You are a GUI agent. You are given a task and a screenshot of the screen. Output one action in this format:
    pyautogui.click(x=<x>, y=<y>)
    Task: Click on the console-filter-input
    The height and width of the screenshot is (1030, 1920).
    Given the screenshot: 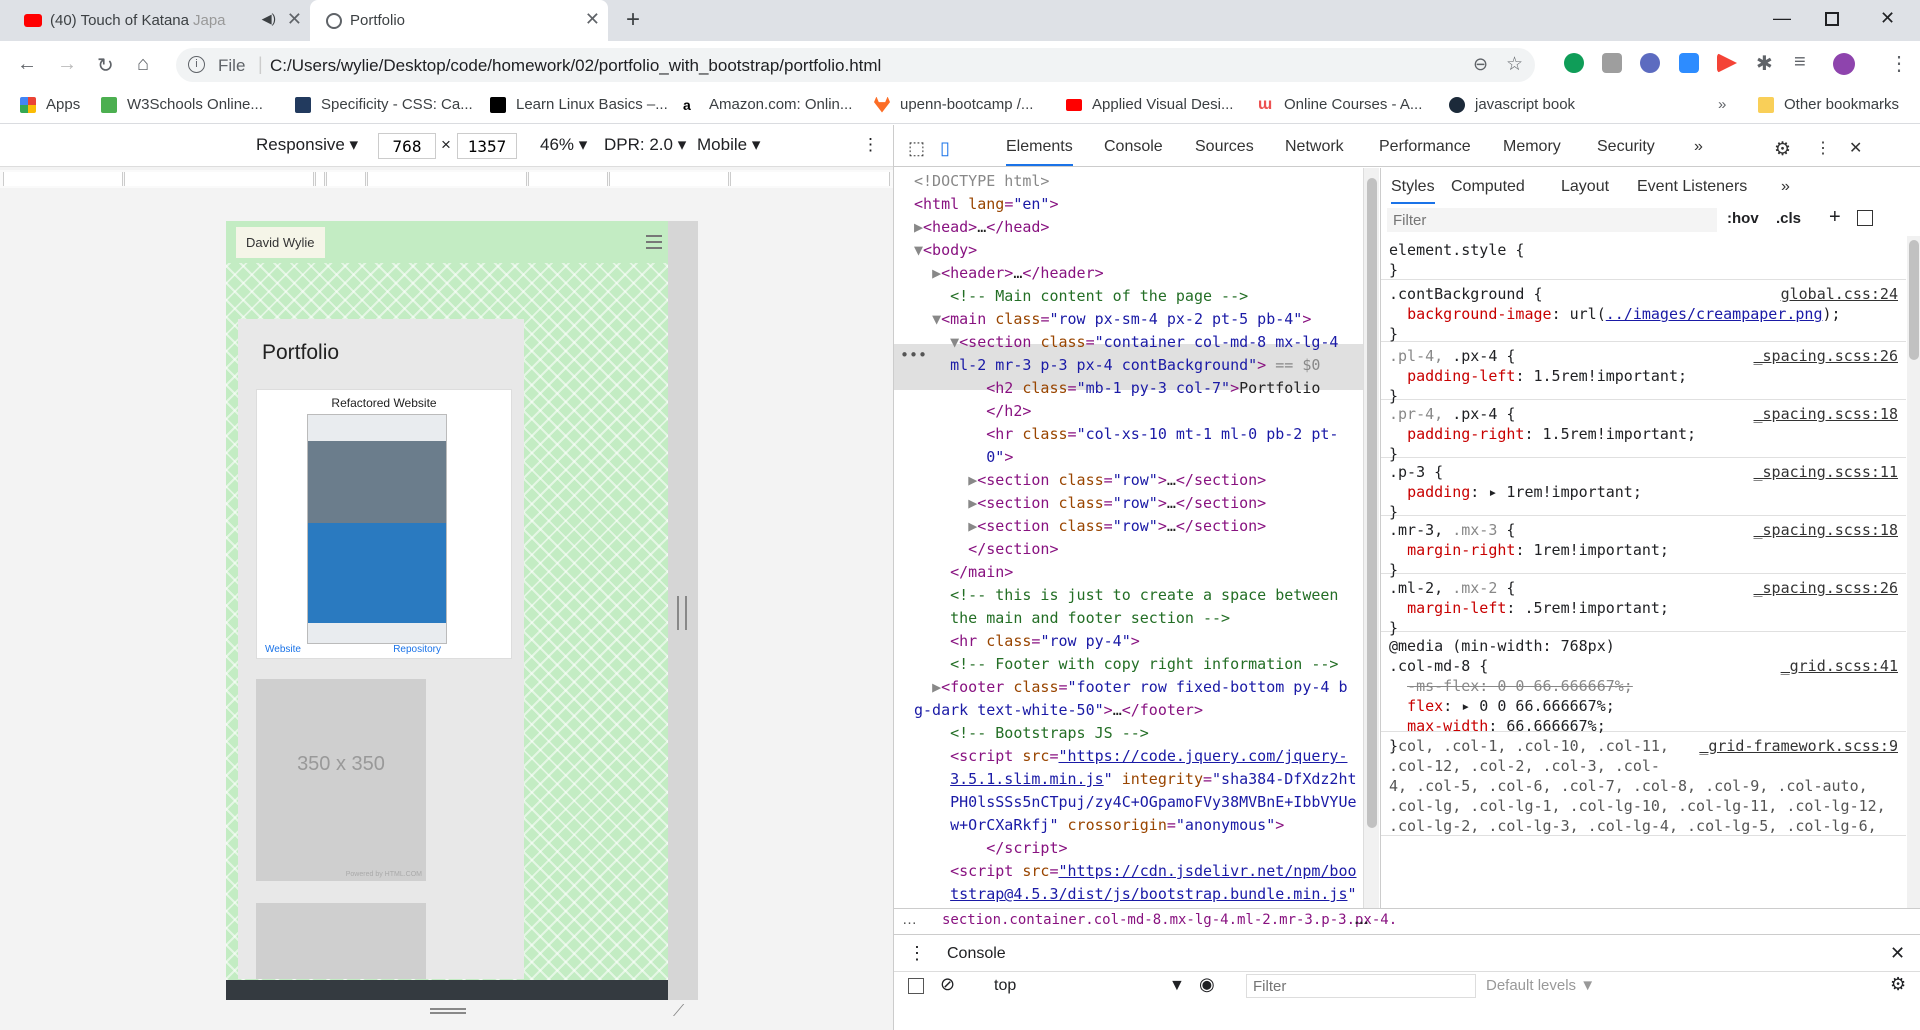 What is the action you would take?
    pyautogui.click(x=1361, y=986)
    